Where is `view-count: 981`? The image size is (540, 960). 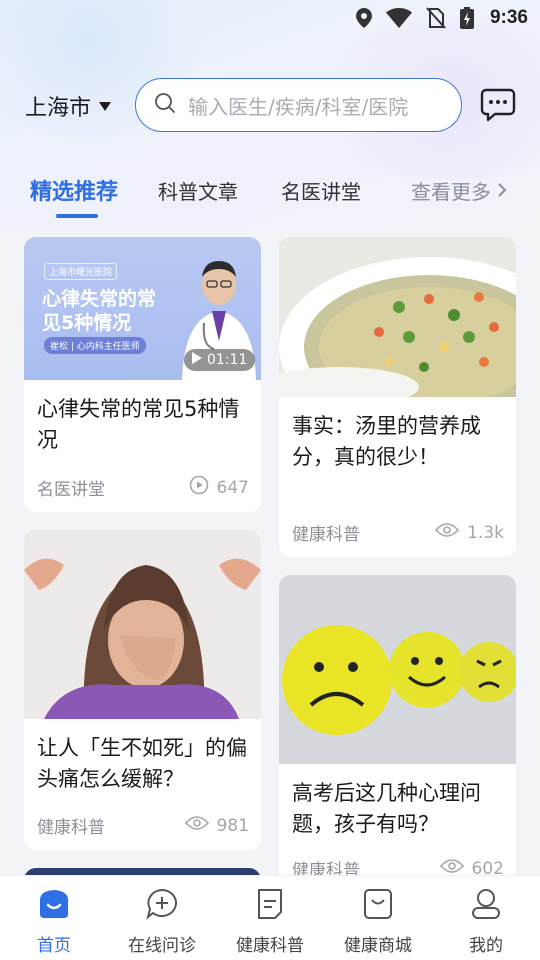 view-count: 981 is located at coordinates (216, 825).